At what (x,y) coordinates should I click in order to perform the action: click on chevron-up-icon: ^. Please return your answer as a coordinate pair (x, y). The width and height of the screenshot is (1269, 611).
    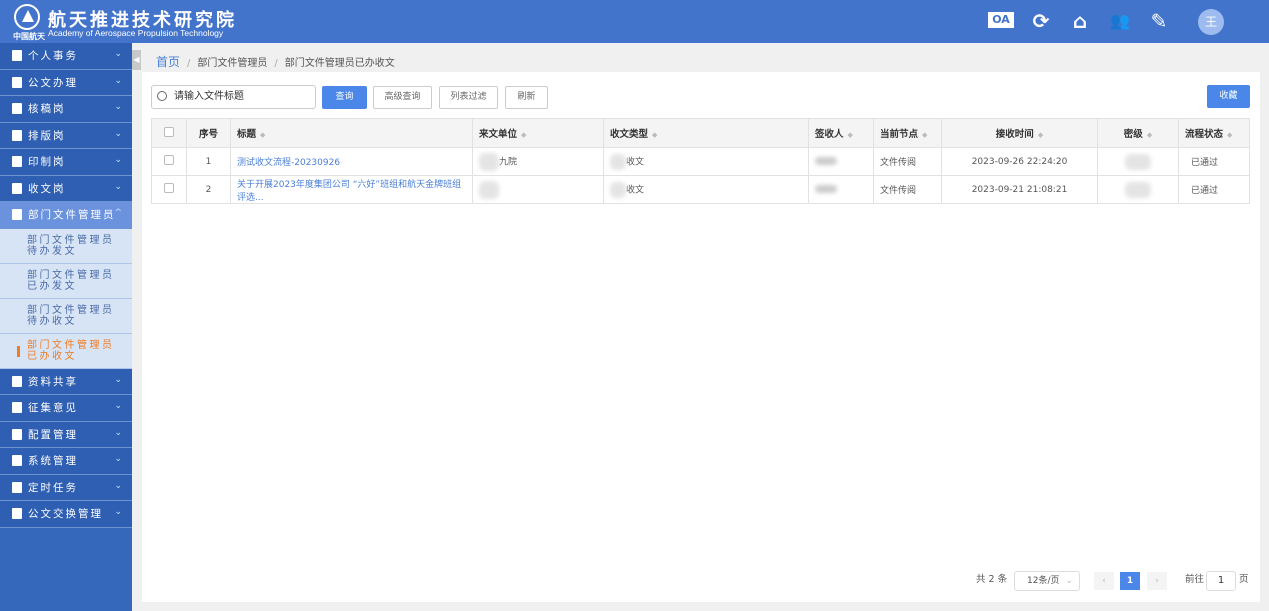
    Looking at the image, I should click on (119, 213).